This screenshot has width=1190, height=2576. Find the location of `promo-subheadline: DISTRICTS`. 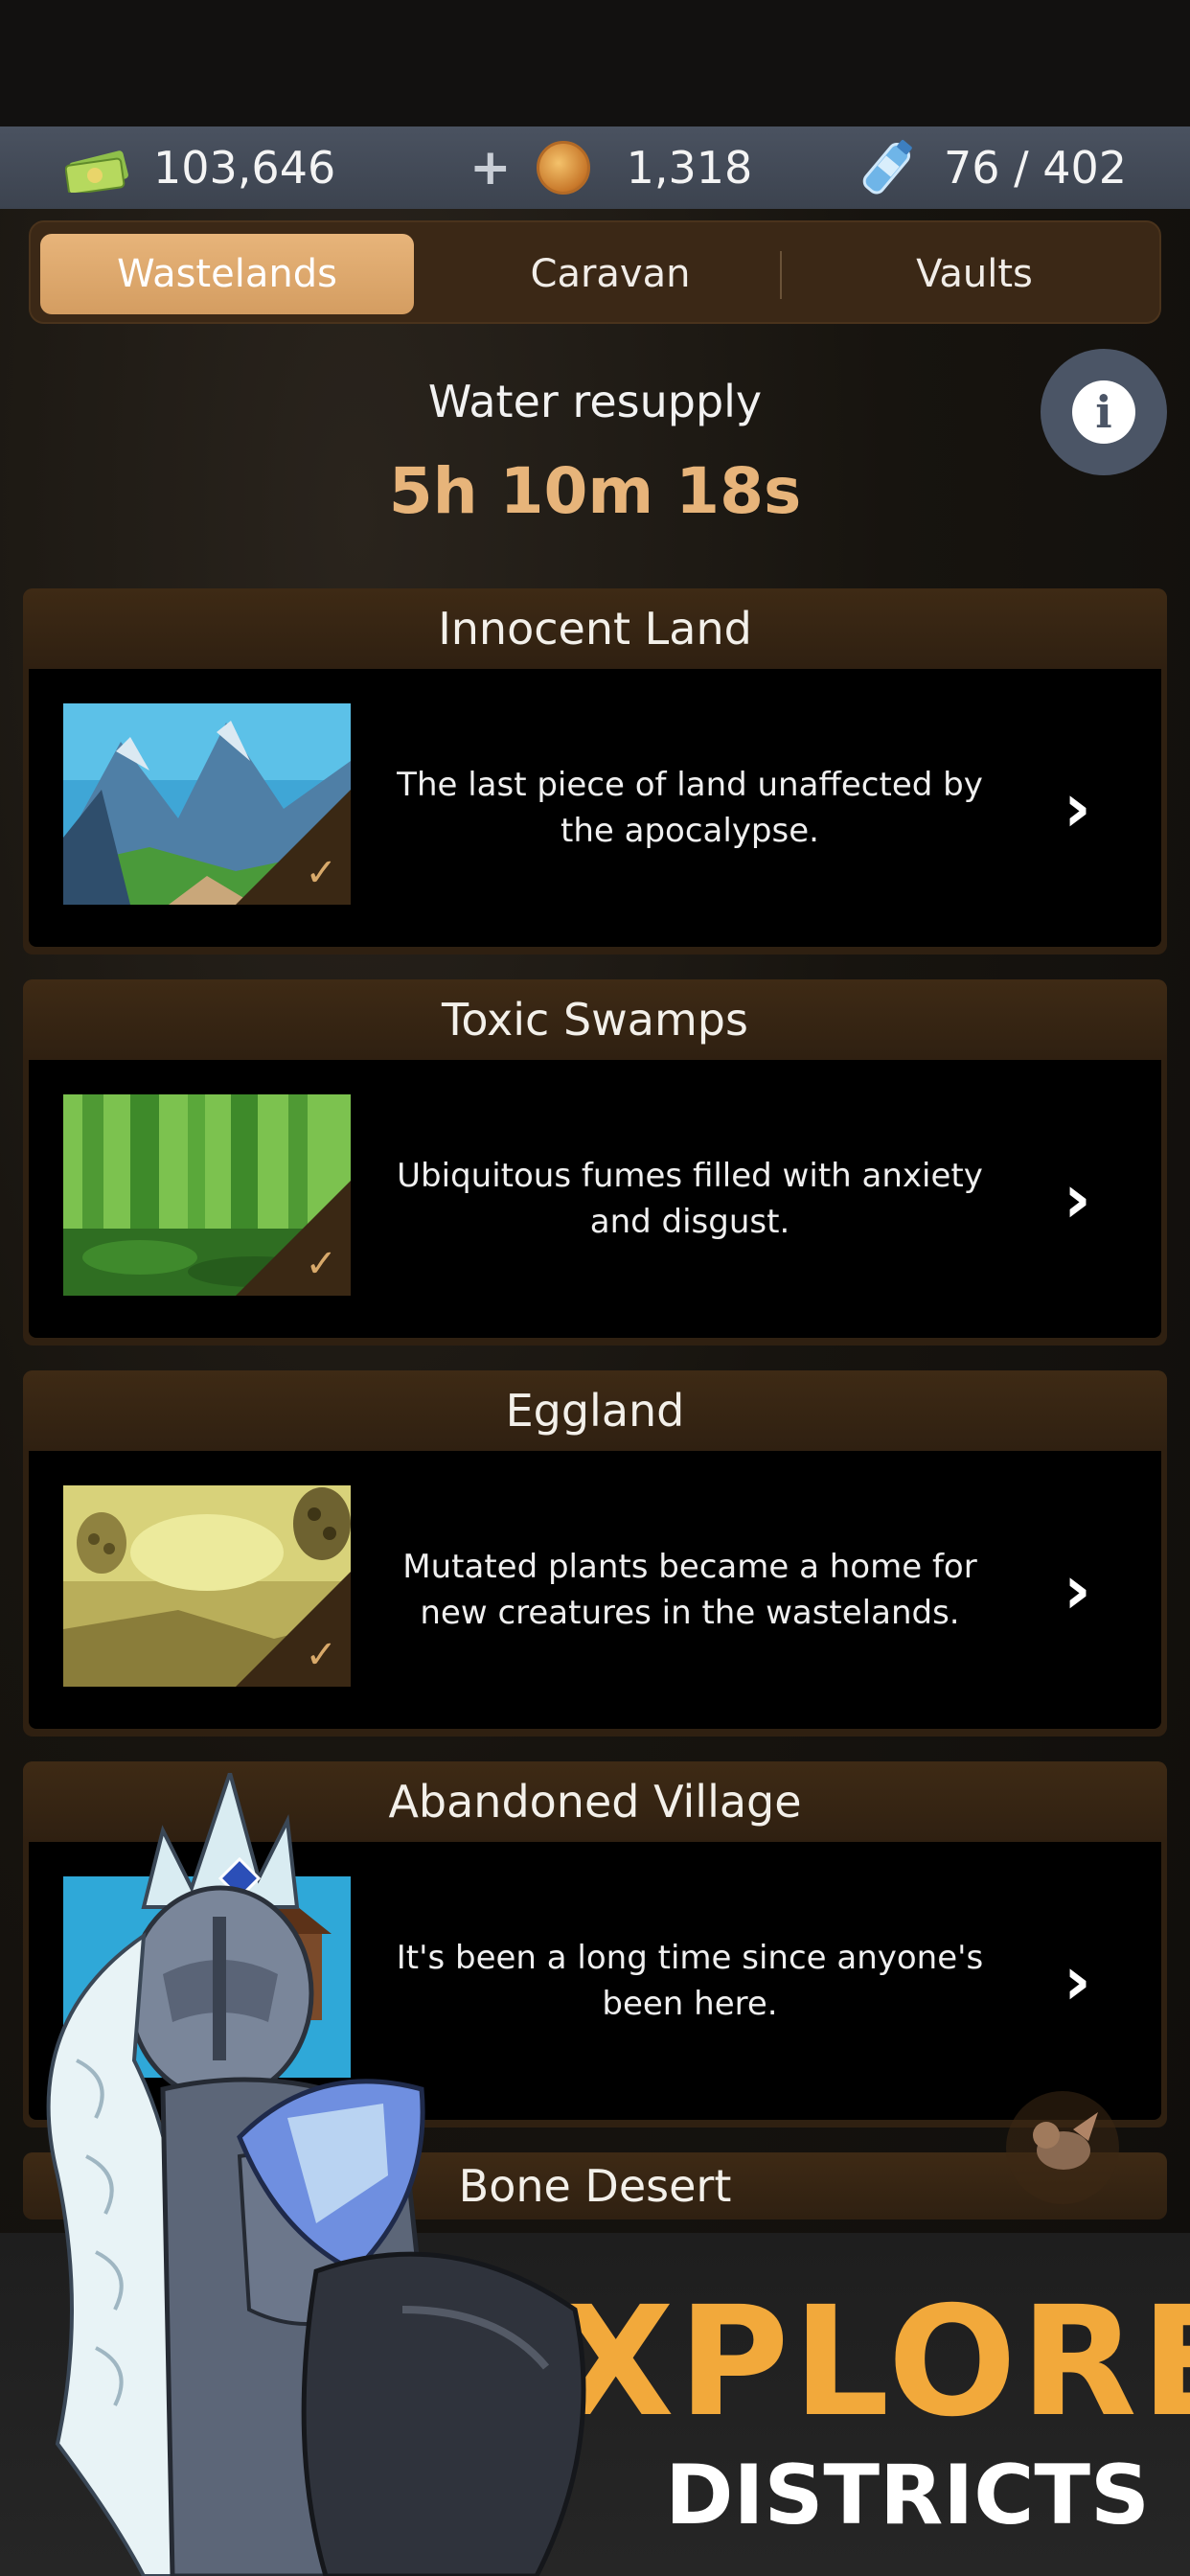

promo-subheadline: DISTRICTS is located at coordinates (907, 2495).